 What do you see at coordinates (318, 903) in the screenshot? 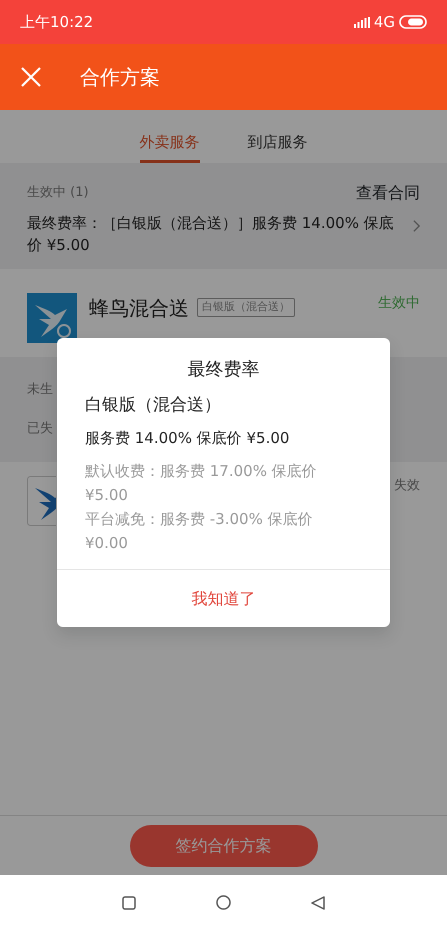
I see `back-icon` at bounding box center [318, 903].